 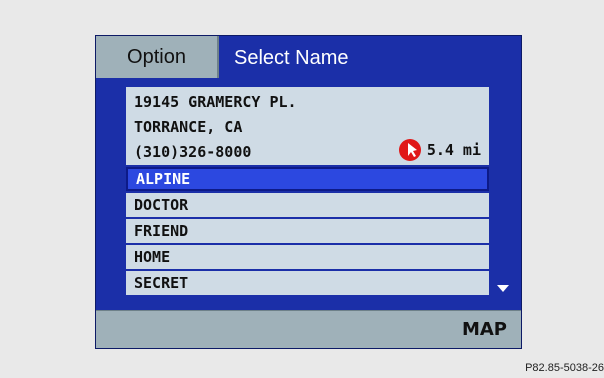 What do you see at coordinates (484, 330) in the screenshot?
I see `map-button: MAP` at bounding box center [484, 330].